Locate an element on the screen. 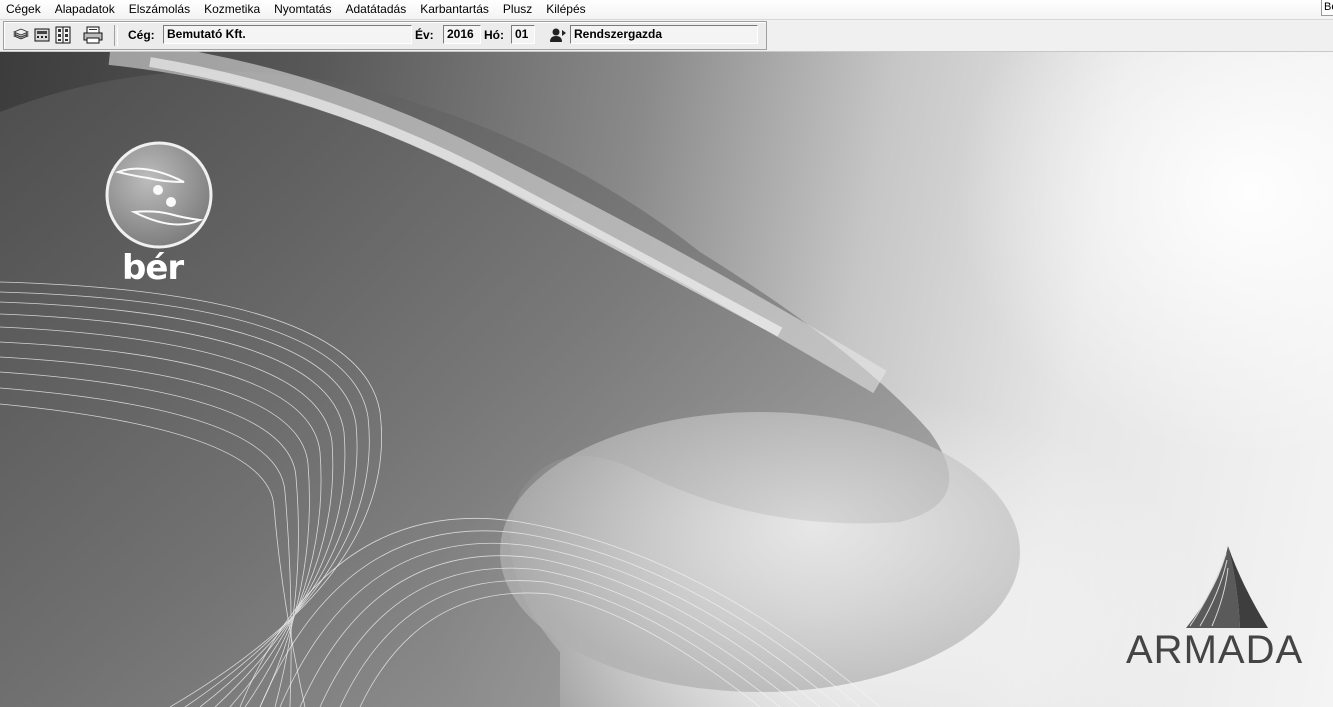 The image size is (1333, 707). year-label: Év: is located at coordinates (424, 35).